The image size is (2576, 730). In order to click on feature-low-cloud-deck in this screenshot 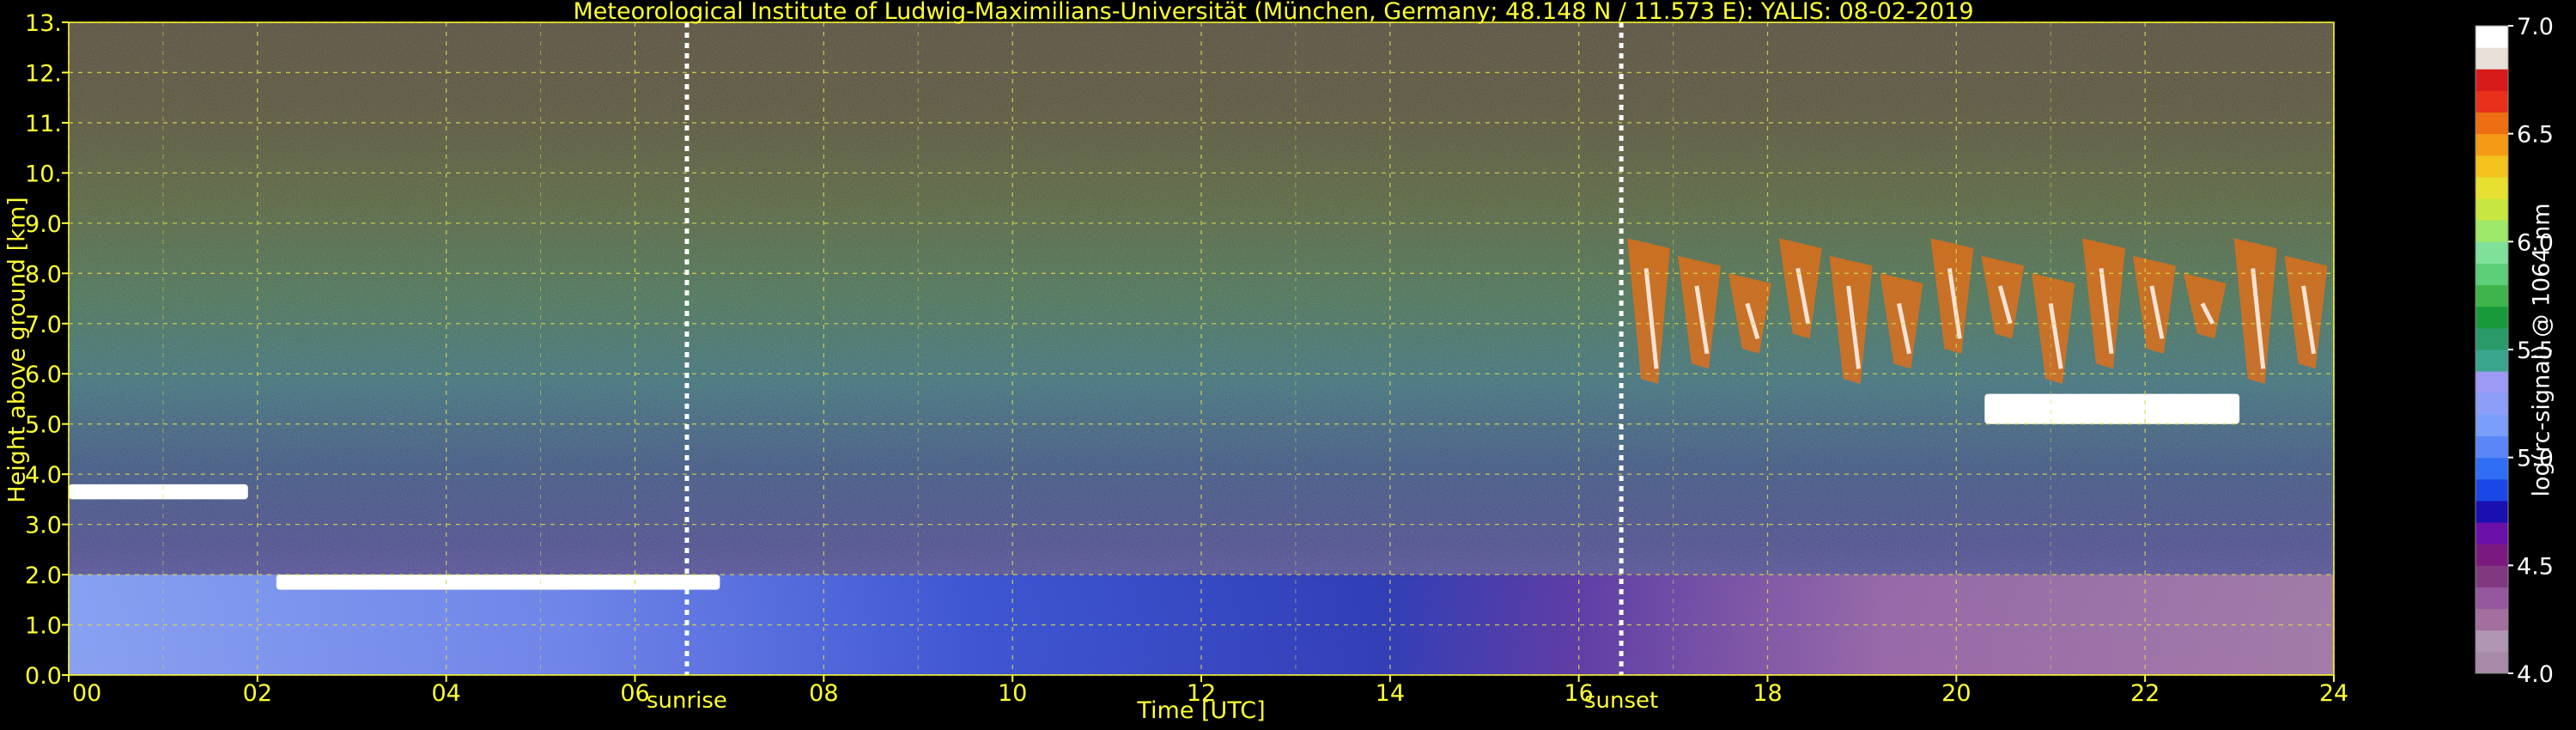, I will do `click(159, 492)`.